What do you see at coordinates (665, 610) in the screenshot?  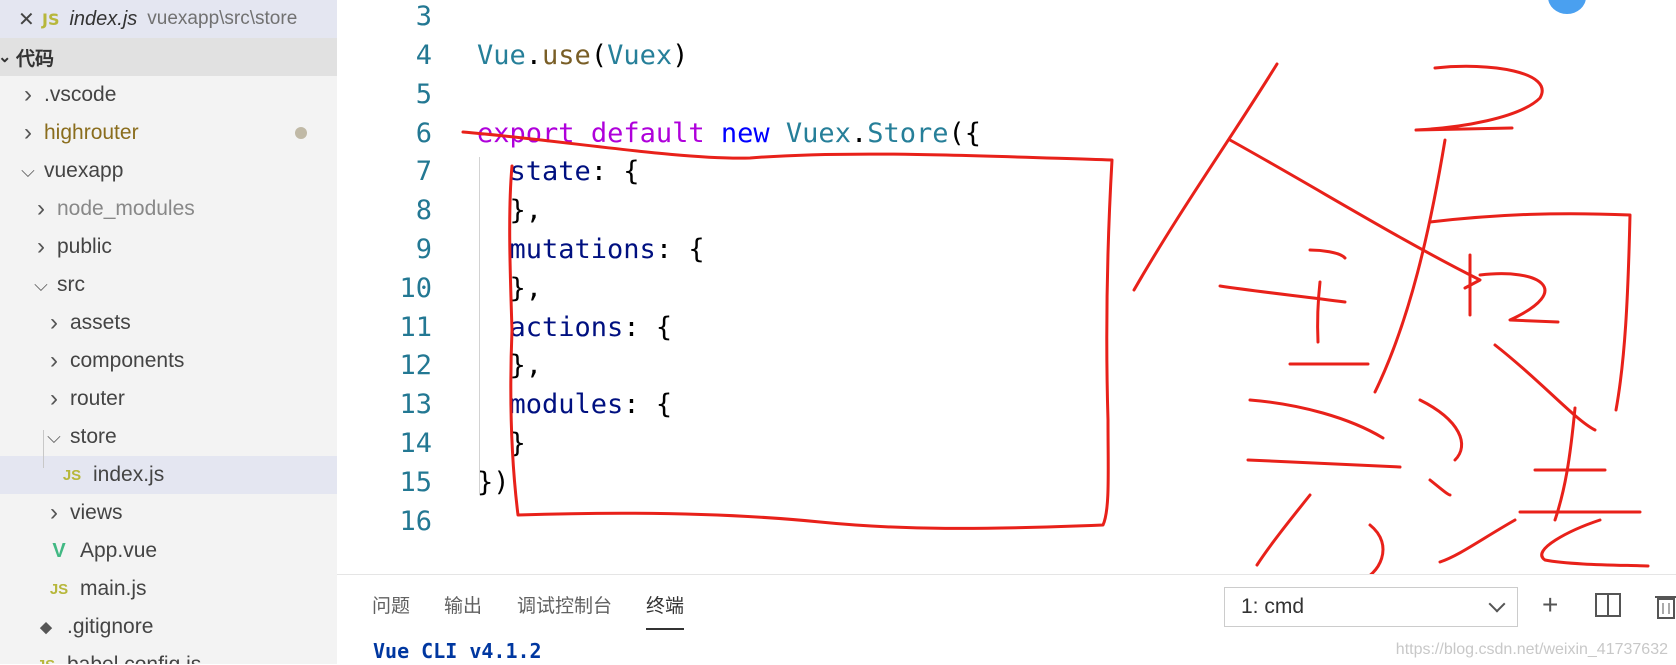 I see `tab-terminal: 终端` at bounding box center [665, 610].